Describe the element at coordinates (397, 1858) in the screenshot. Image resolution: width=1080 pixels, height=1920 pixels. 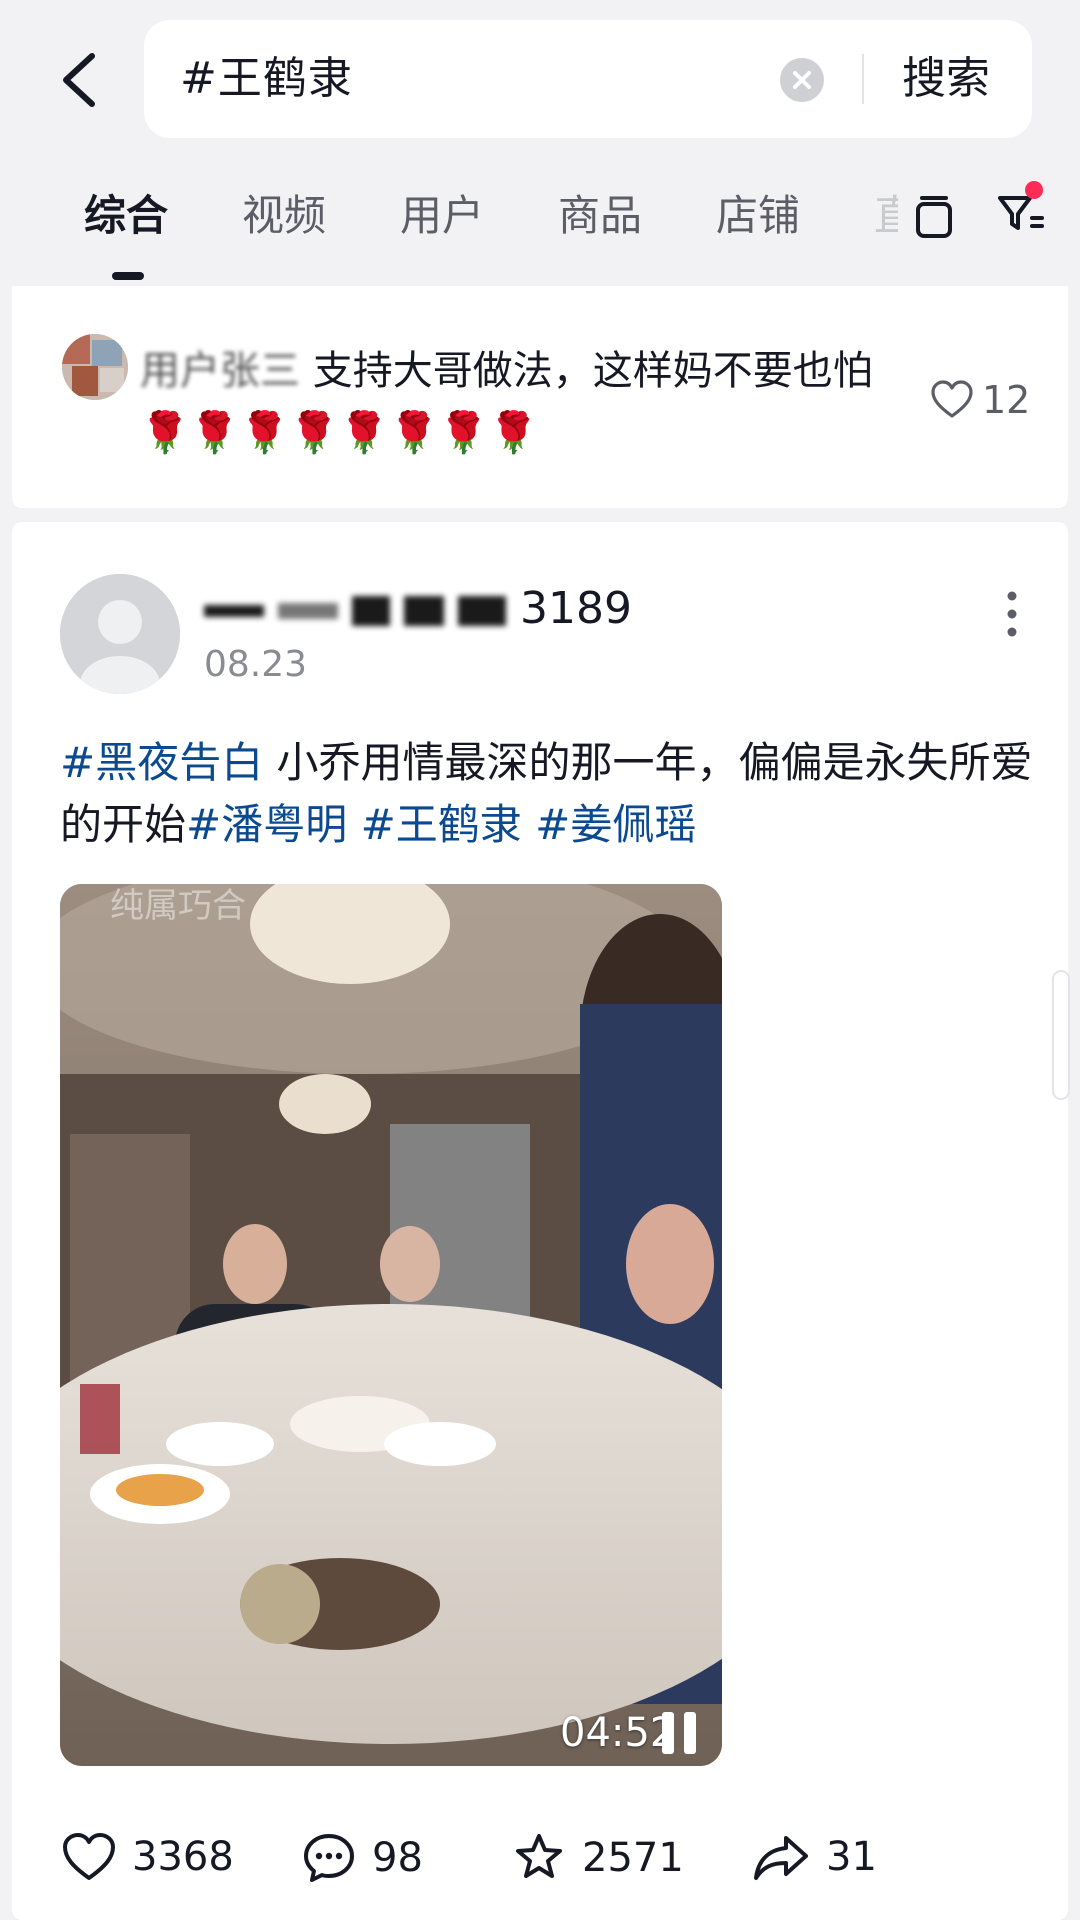
I see `comment-count: 98` at that location.